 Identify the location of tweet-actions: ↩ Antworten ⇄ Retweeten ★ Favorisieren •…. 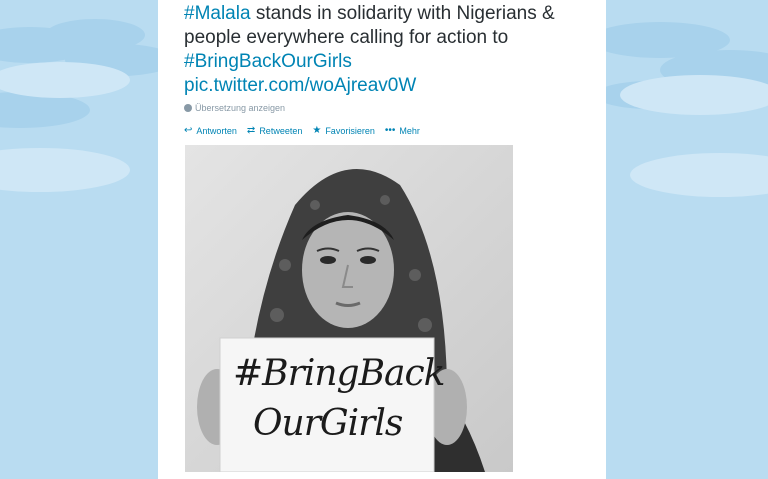
(302, 130).